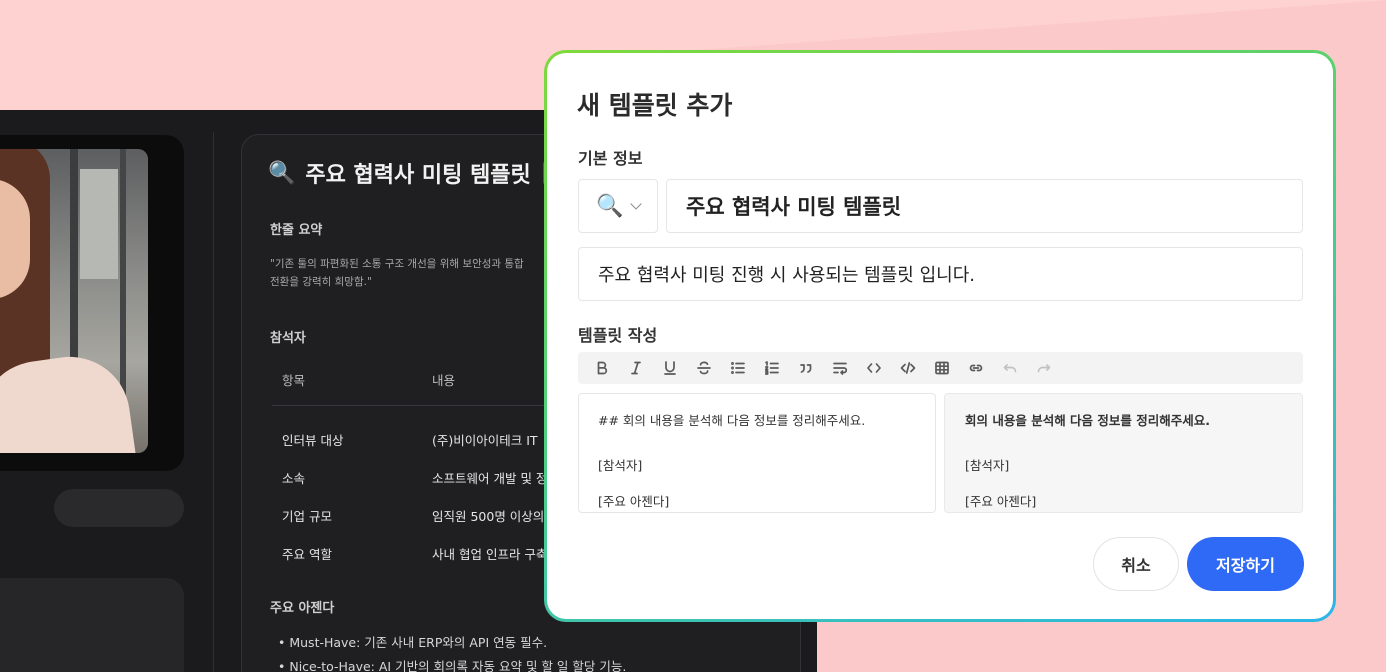 Image resolution: width=1386 pixels, height=672 pixels. I want to click on summary-quote-line: "기존 툴의 파편화된 소통 구조 개선을 위해 보안성과 통합, so click(397, 264).